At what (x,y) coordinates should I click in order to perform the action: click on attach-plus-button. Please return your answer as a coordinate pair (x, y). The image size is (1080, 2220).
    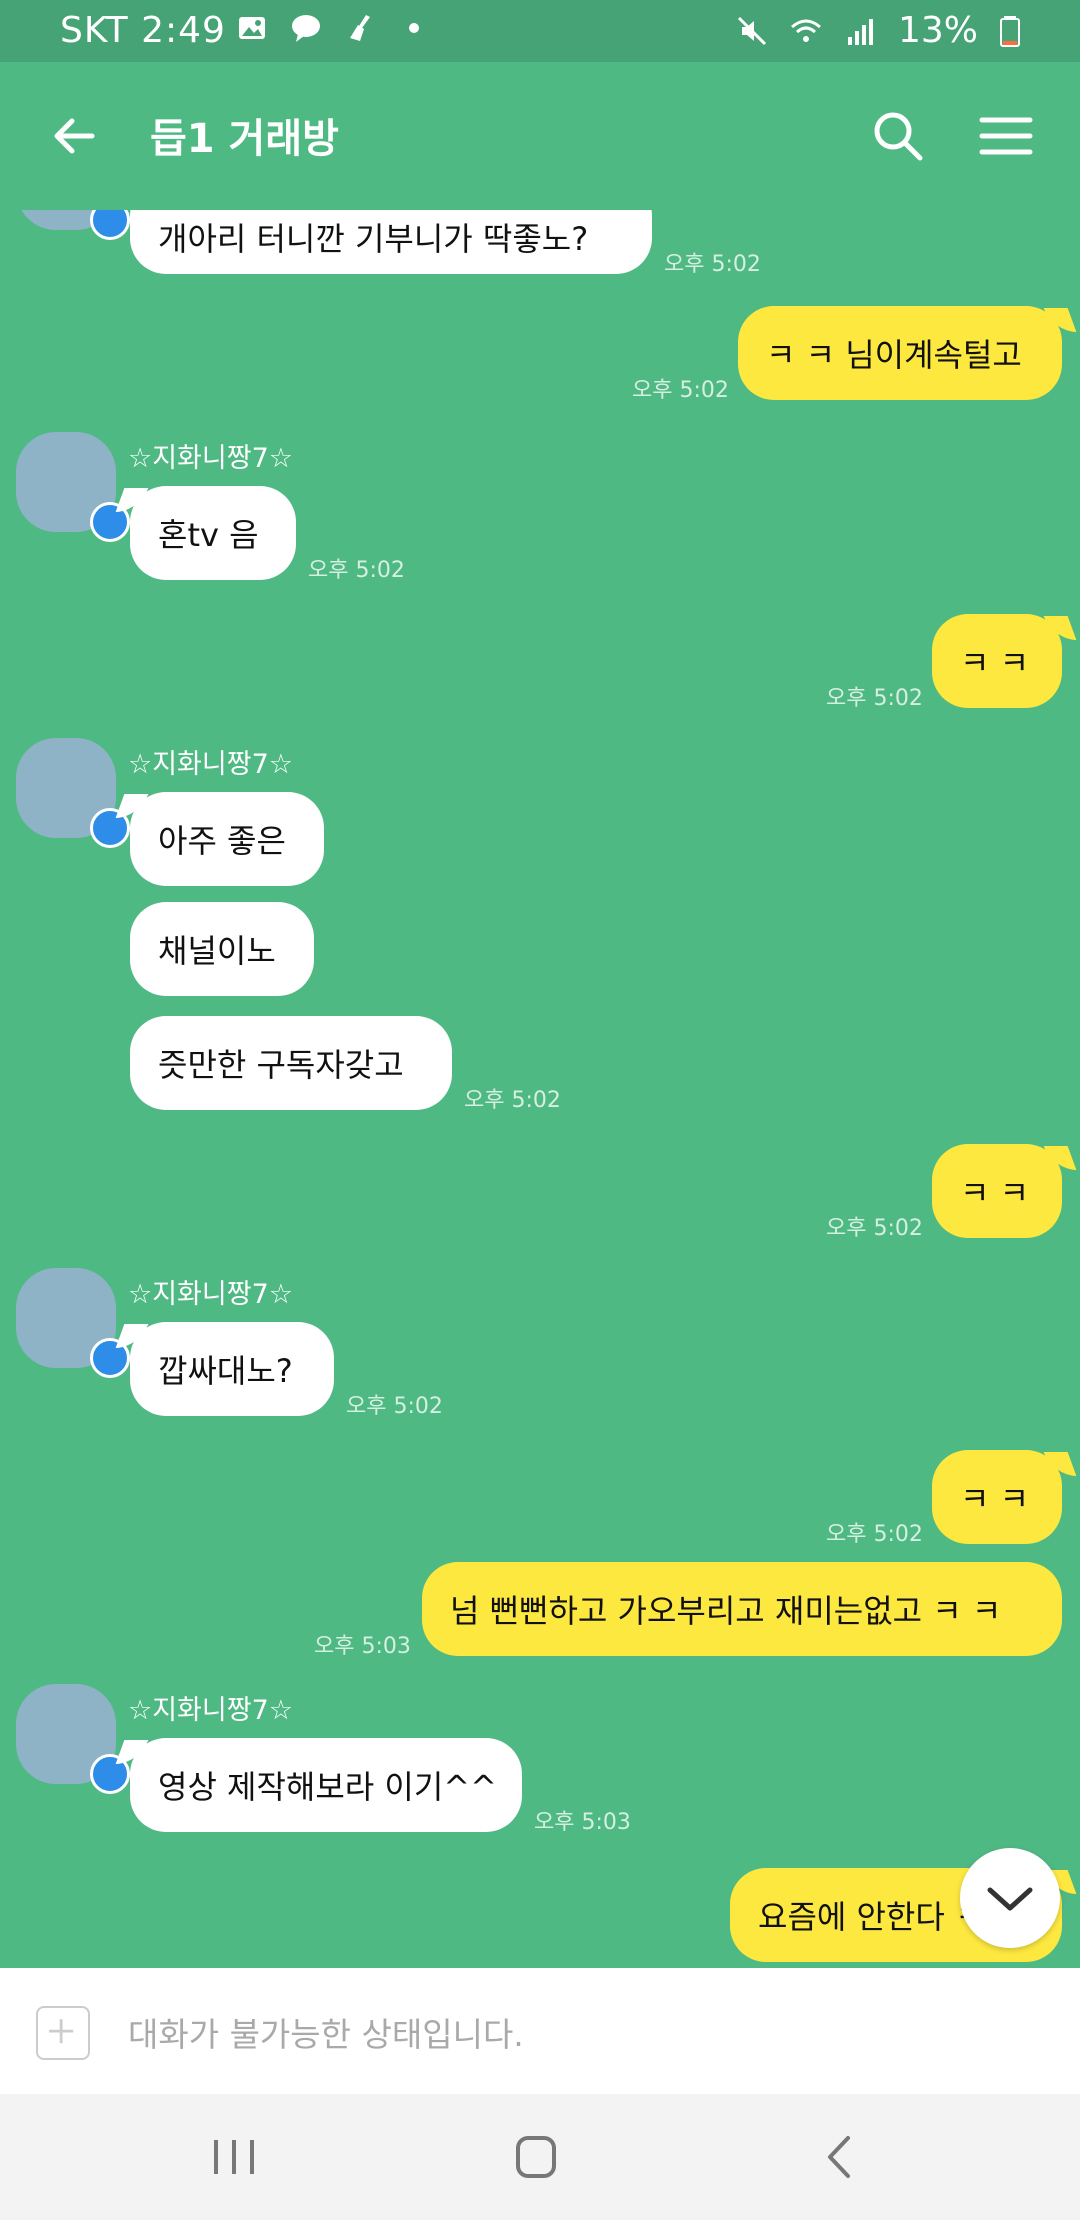
    Looking at the image, I should click on (63, 2033).